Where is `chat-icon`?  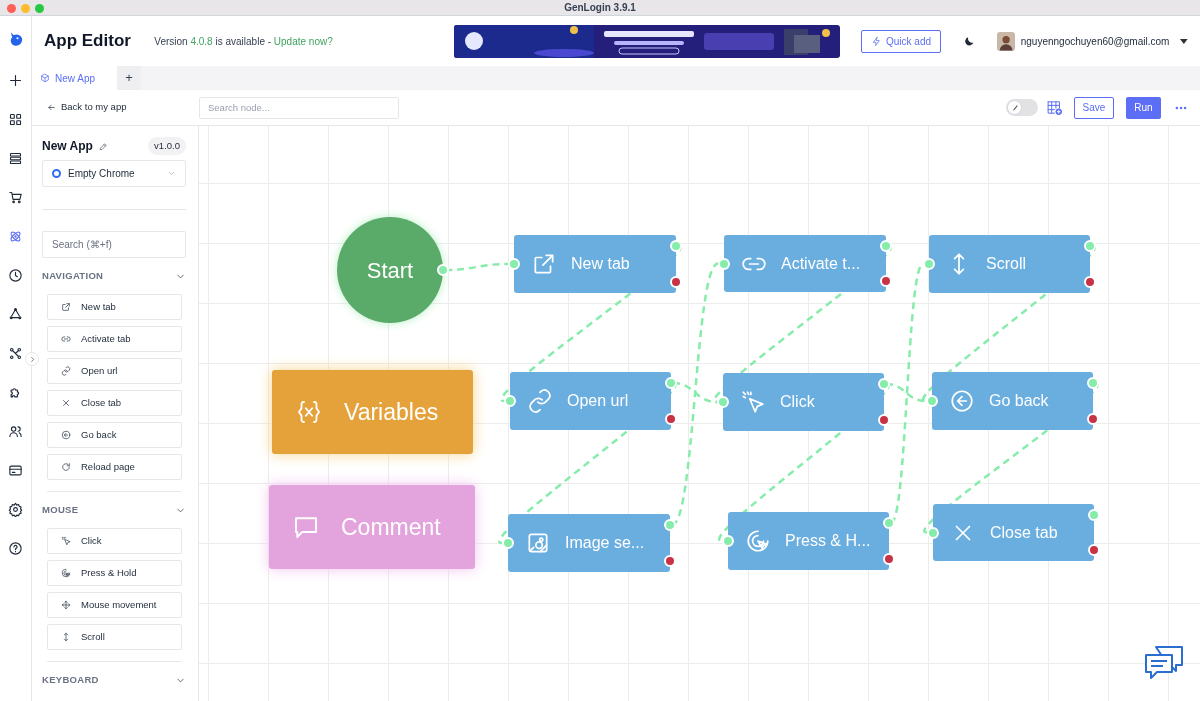
chat-icon is located at coordinates (1164, 662).